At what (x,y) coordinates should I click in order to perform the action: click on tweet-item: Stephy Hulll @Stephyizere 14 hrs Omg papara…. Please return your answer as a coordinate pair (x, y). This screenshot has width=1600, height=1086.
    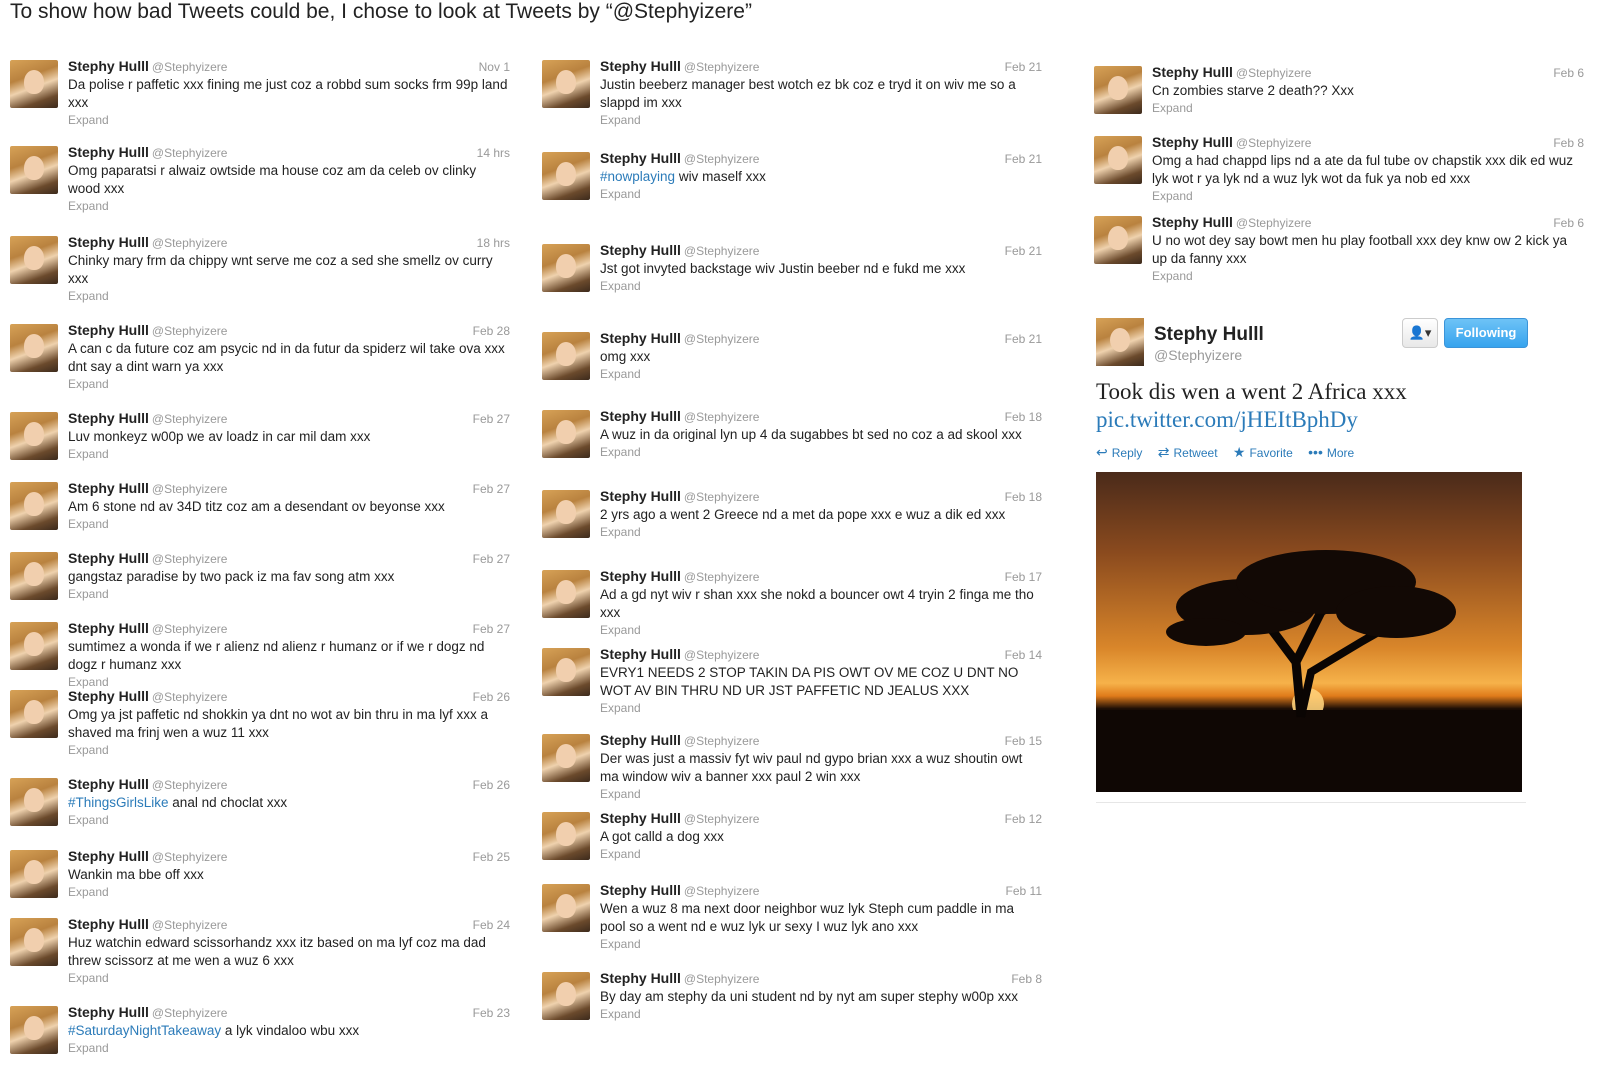
    Looking at the image, I should click on (263, 176).